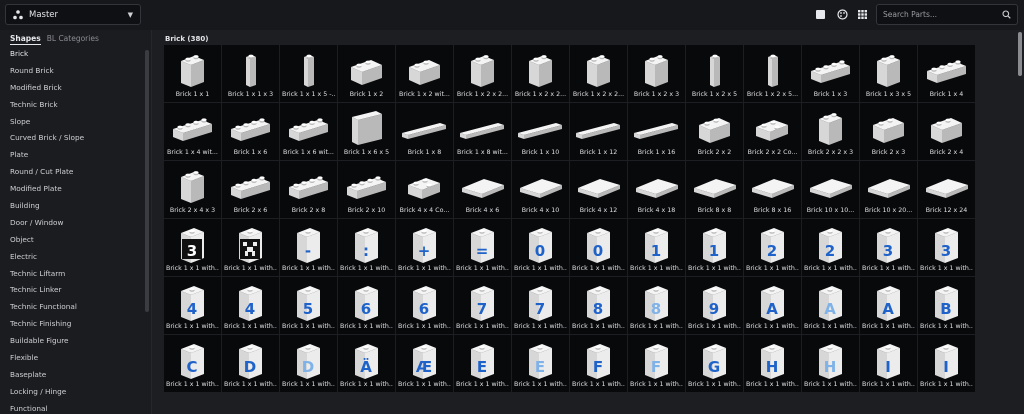  I want to click on sidebar-item-technic-brick: Technic Brick, so click(75, 105).